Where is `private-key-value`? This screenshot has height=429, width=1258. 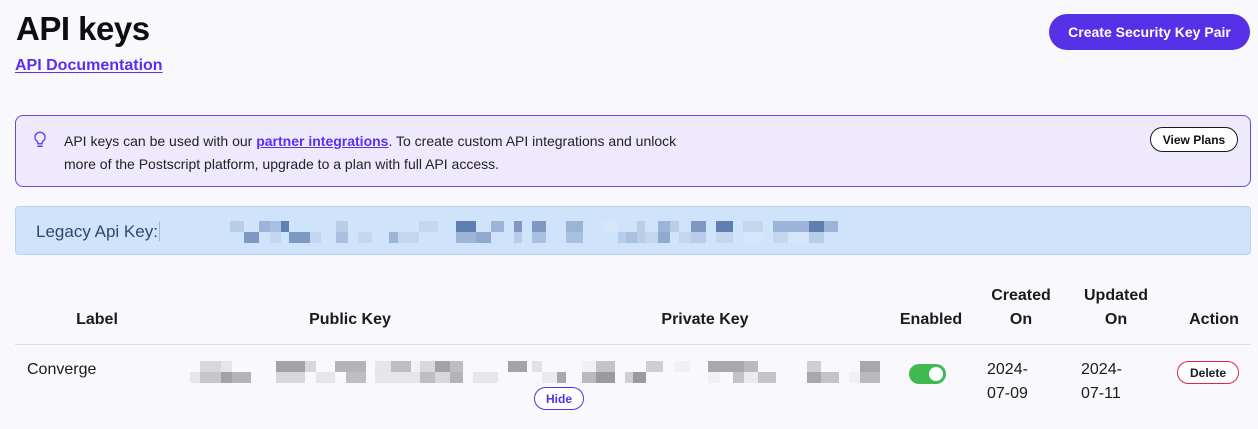 private-key-value is located at coordinates (706, 372).